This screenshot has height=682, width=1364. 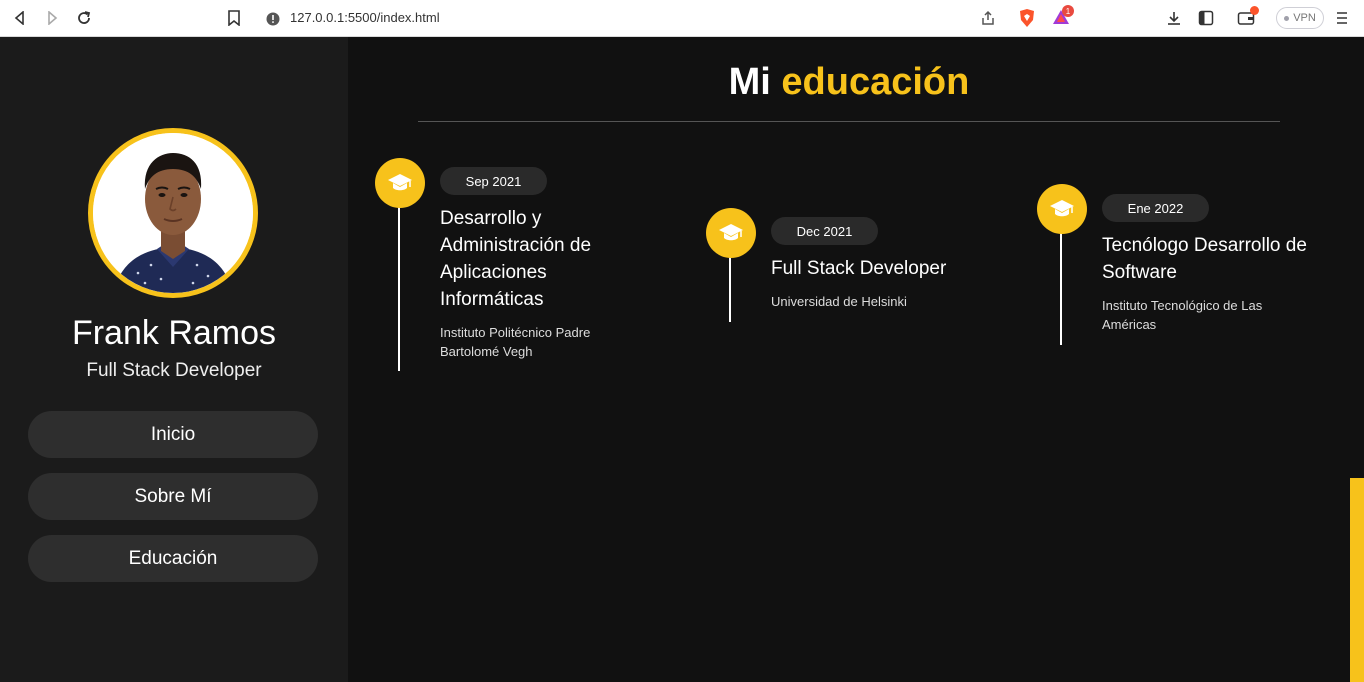 What do you see at coordinates (84, 18) in the screenshot?
I see `reload-icon` at bounding box center [84, 18].